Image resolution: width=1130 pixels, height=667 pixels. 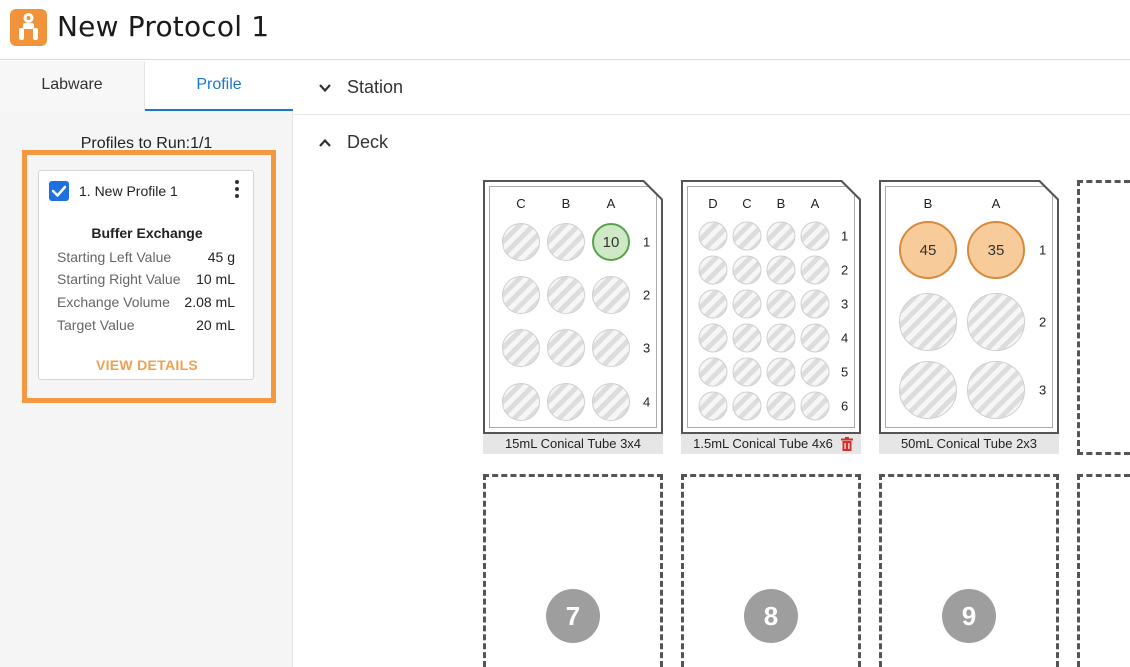 I want to click on trash-icon, so click(x=847, y=444).